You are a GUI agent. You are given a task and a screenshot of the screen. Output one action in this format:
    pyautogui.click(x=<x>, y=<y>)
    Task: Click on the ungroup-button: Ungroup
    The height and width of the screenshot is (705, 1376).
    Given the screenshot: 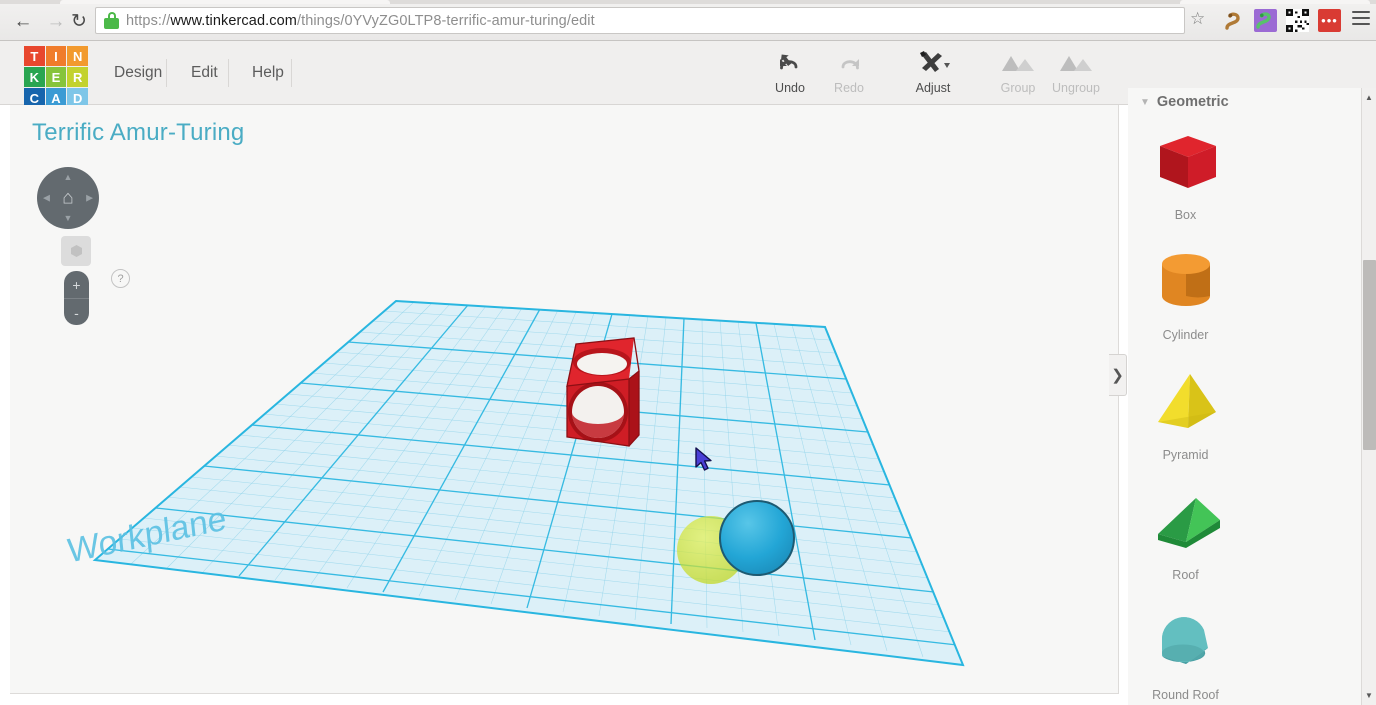 What is the action you would take?
    pyautogui.click(x=1076, y=74)
    